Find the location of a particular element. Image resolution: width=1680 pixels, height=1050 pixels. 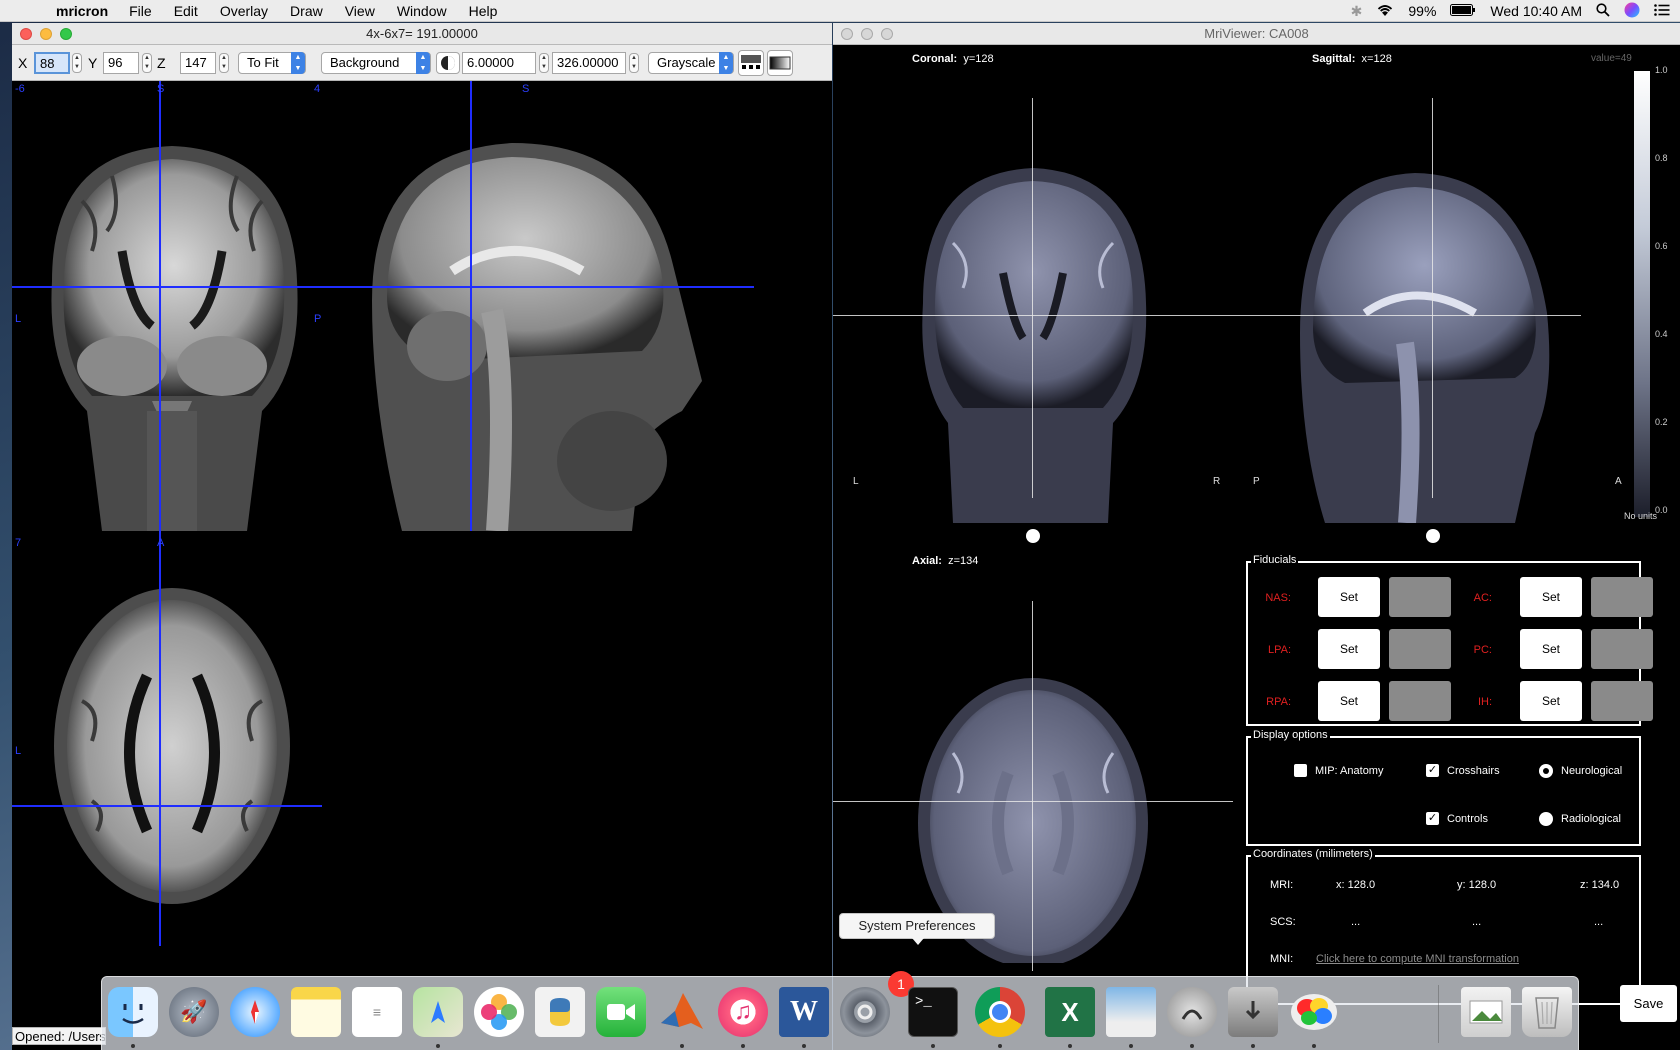

z-coordinate-input: 147 is located at coordinates (198, 63).